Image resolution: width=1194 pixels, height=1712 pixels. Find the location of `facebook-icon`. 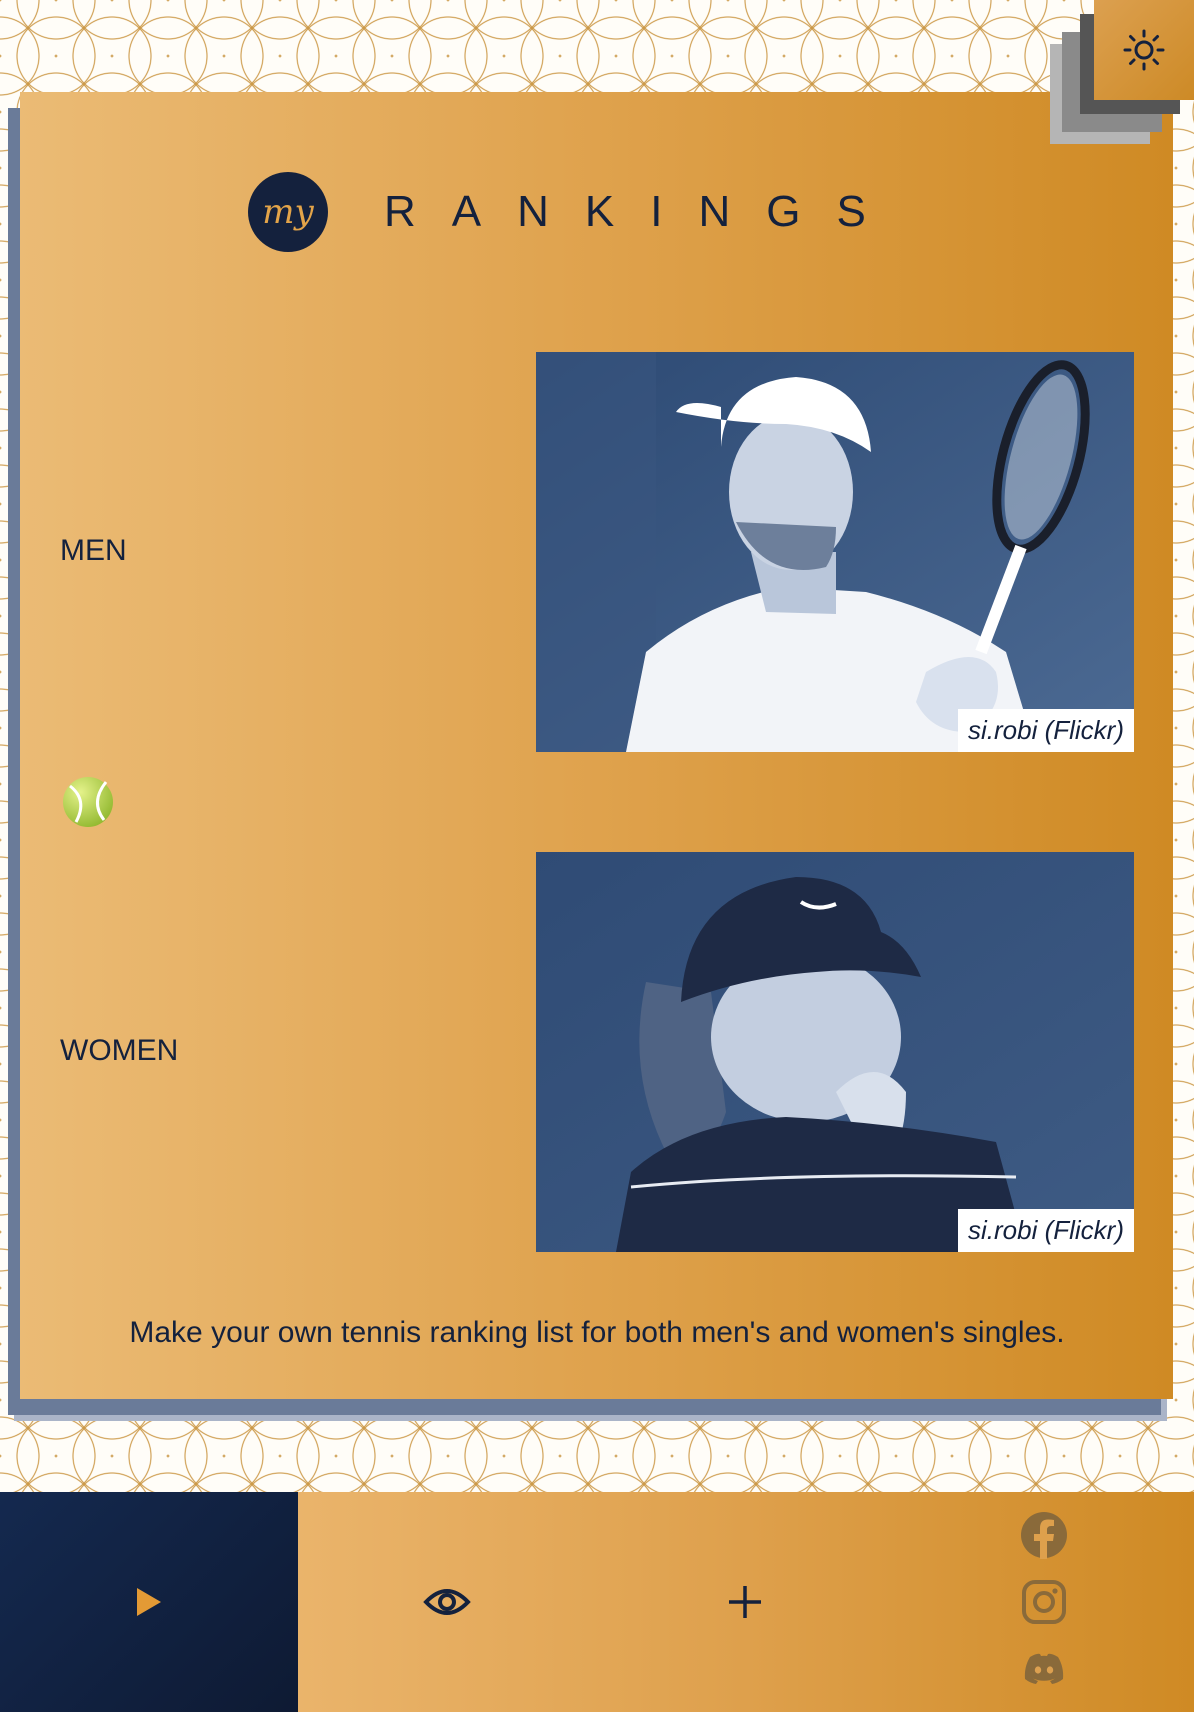

facebook-icon is located at coordinates (1044, 1535).